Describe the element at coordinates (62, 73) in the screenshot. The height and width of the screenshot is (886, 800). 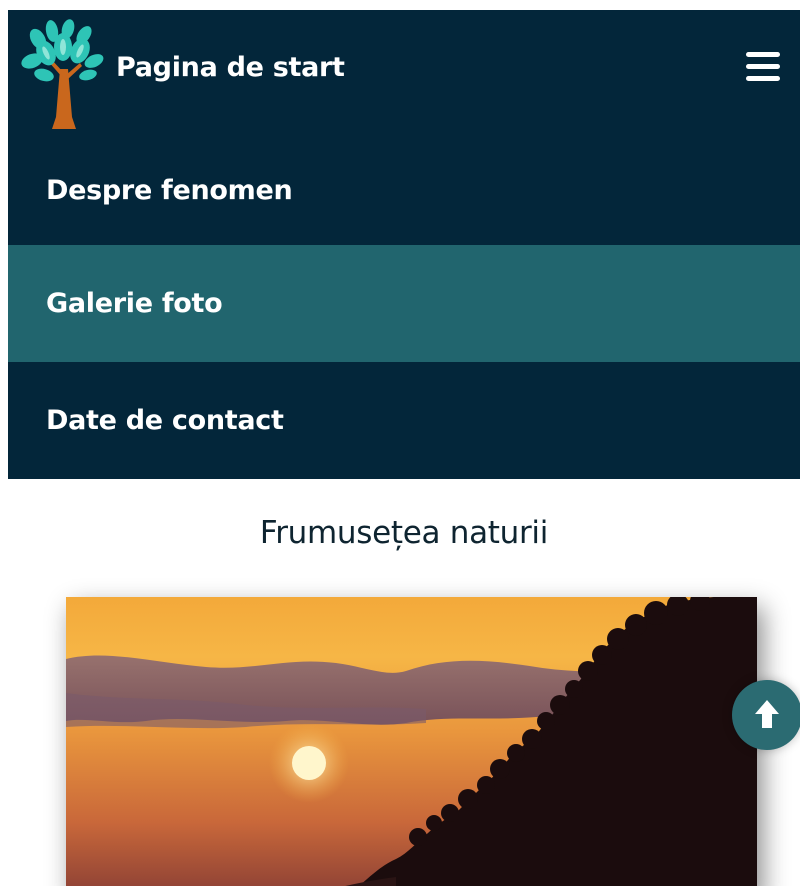
I see `tree-logo-icon` at that location.